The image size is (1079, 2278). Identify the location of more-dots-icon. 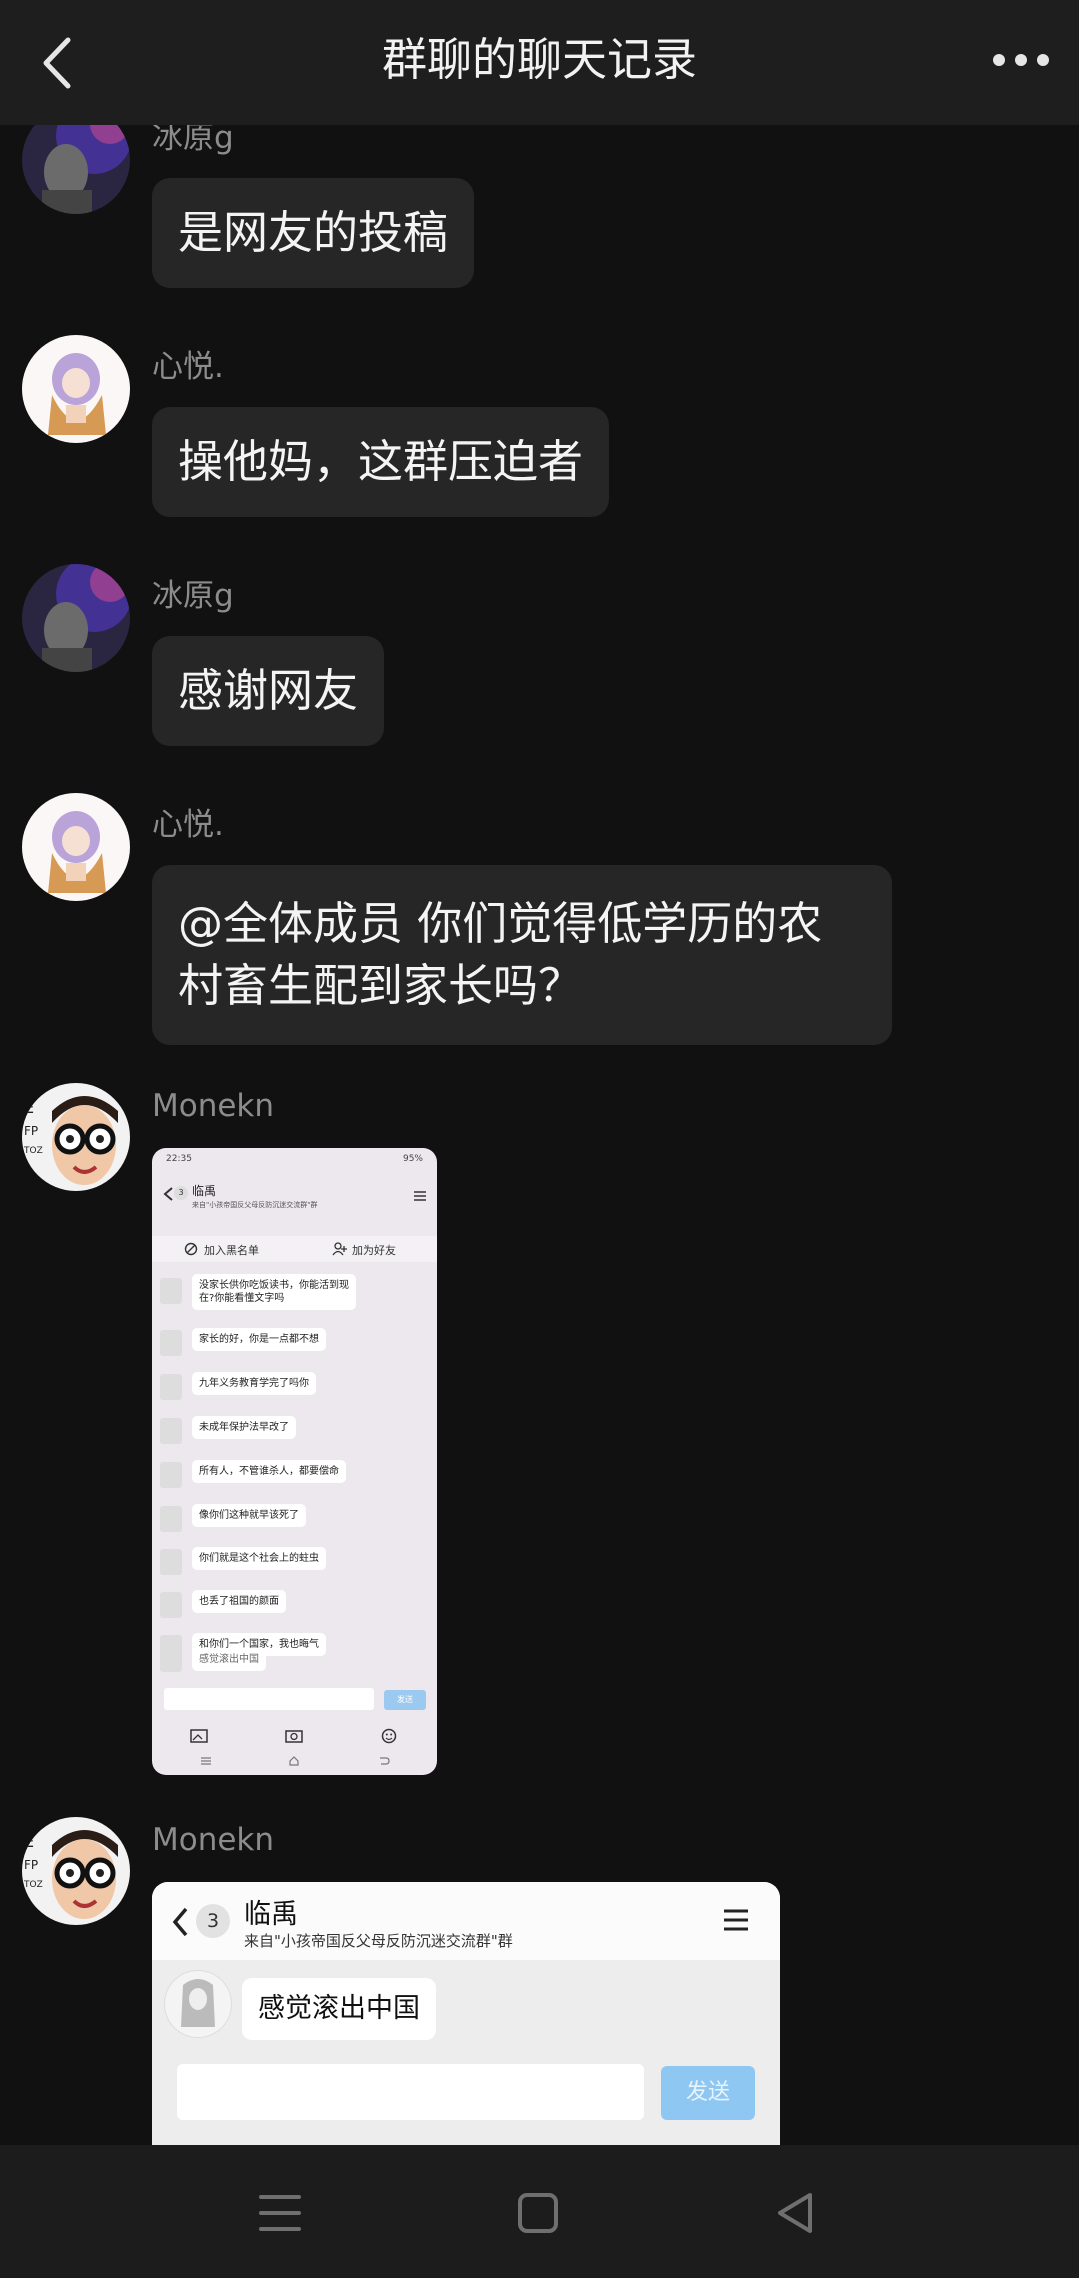
(1021, 60).